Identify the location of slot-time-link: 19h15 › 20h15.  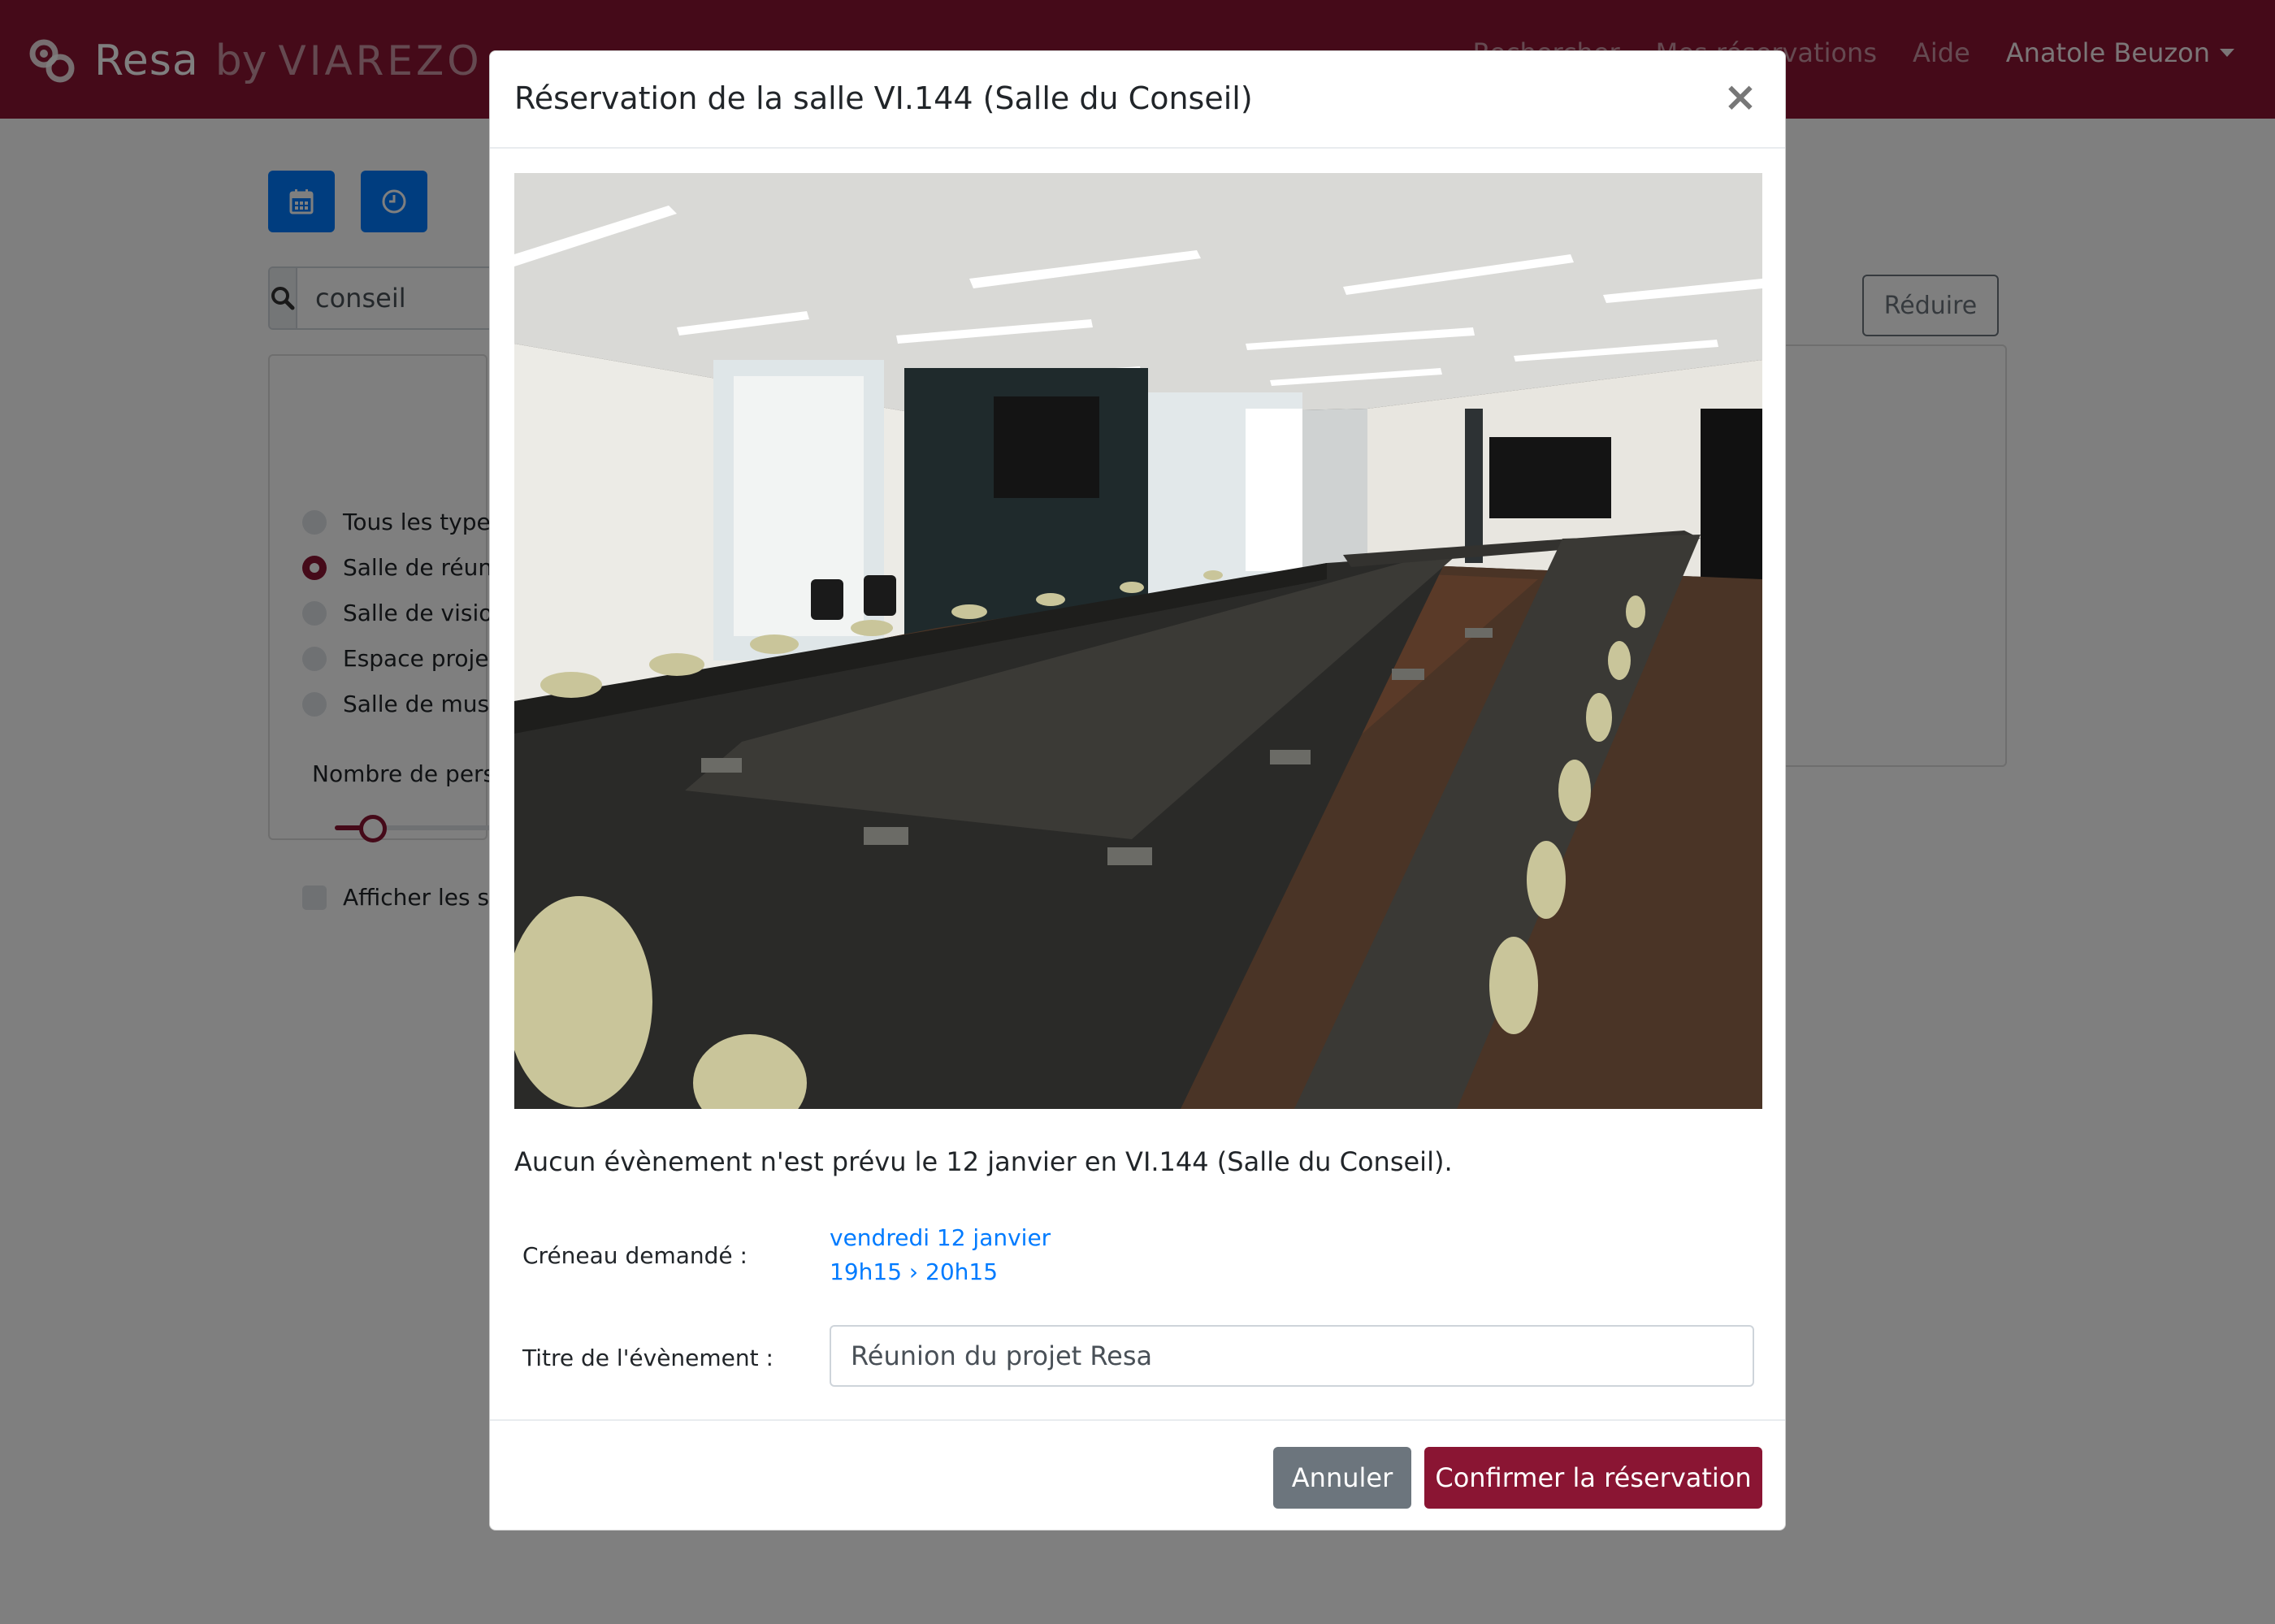
(914, 1271).